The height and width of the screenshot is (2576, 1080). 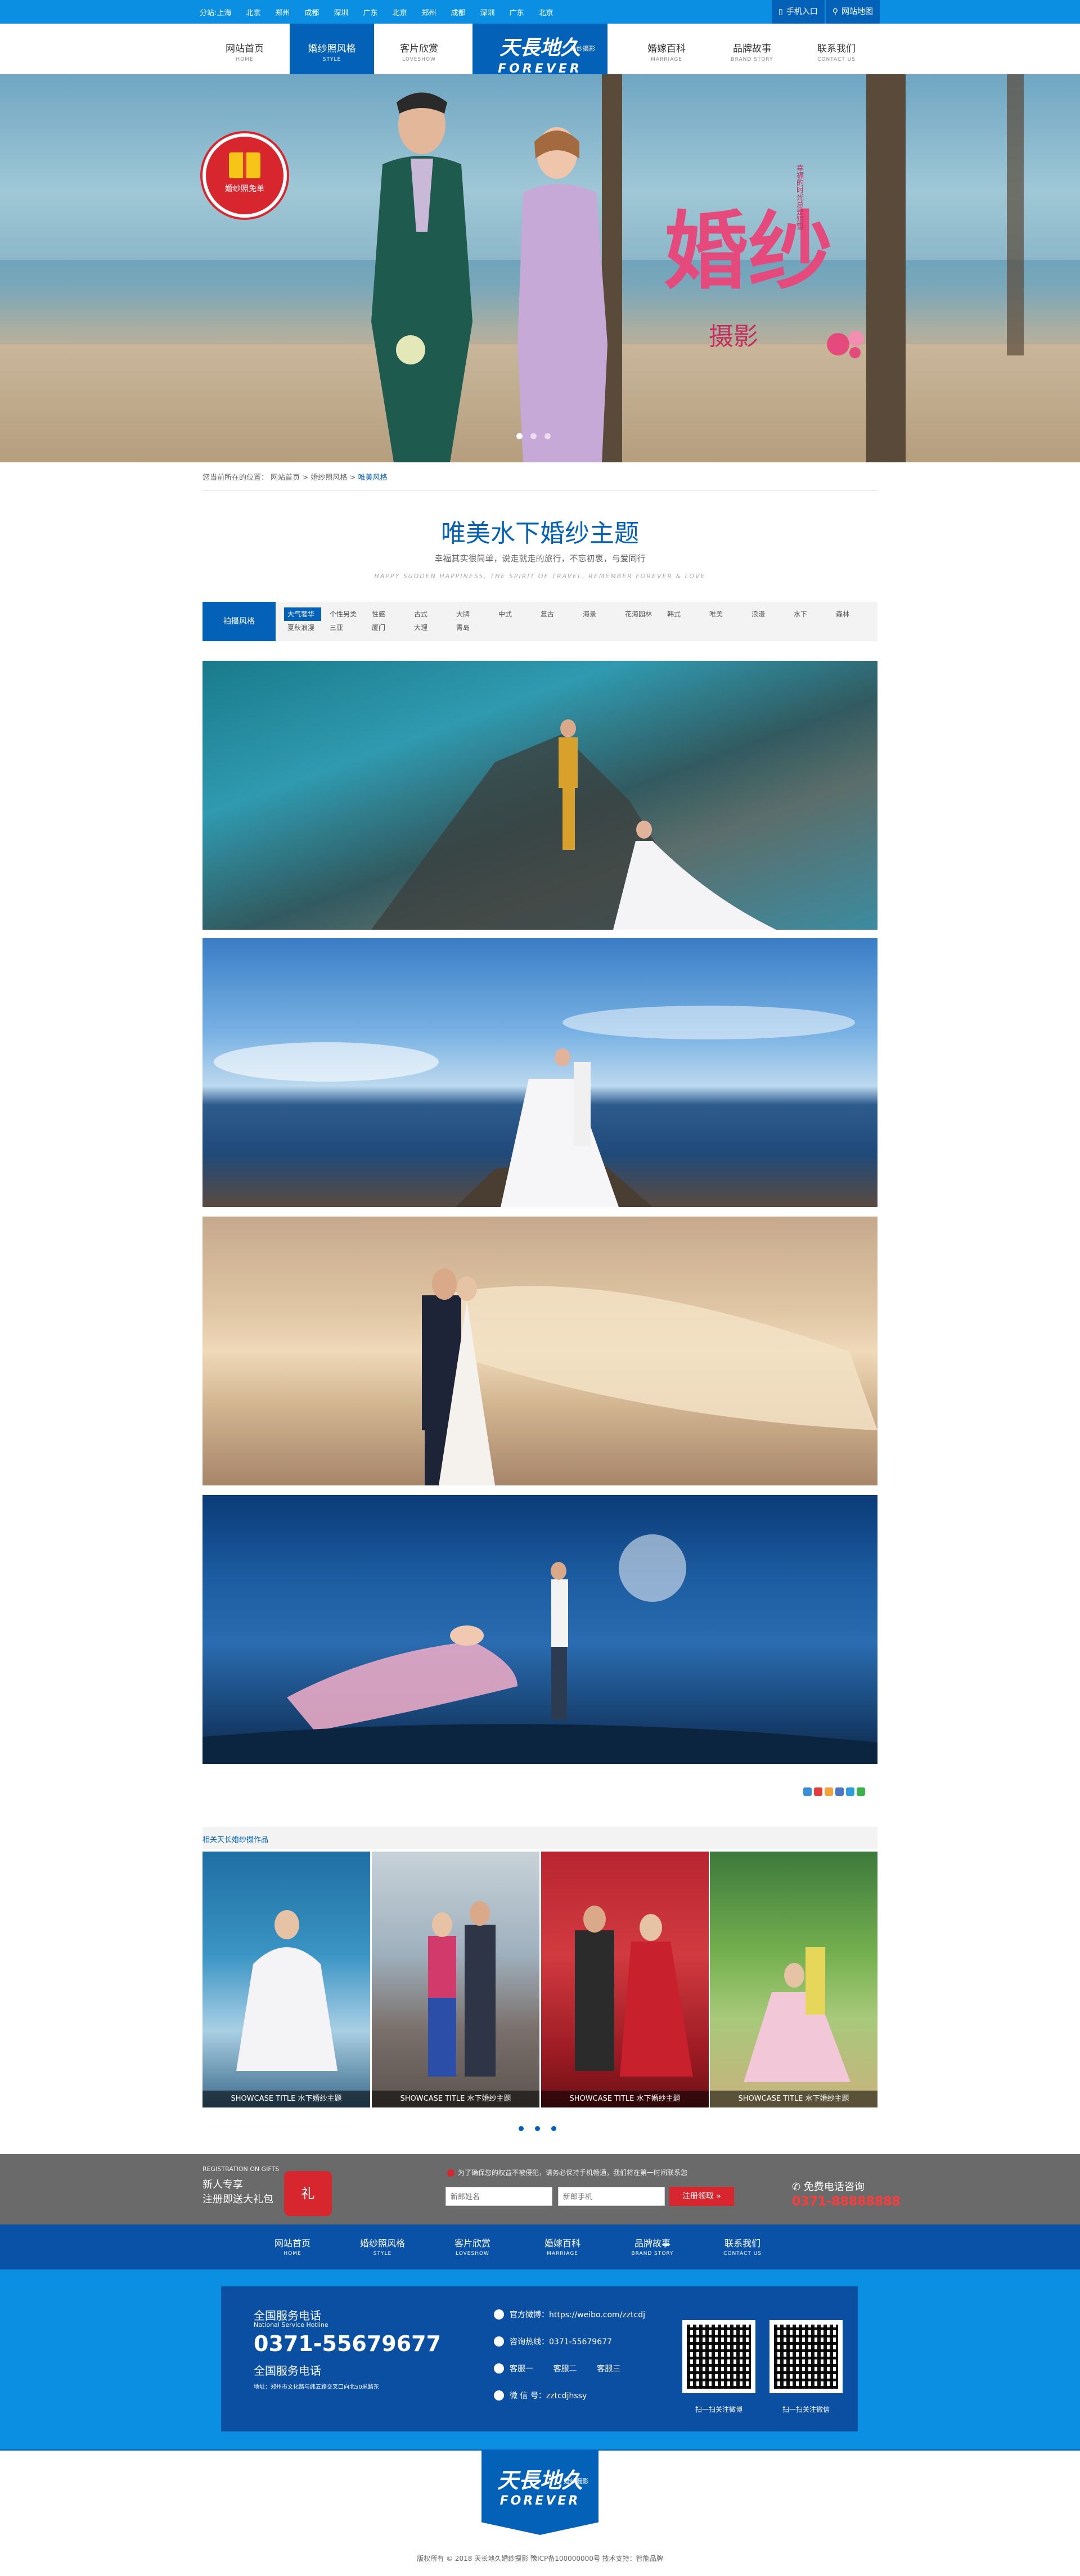 I want to click on phone-icon, so click(x=499, y=2341).